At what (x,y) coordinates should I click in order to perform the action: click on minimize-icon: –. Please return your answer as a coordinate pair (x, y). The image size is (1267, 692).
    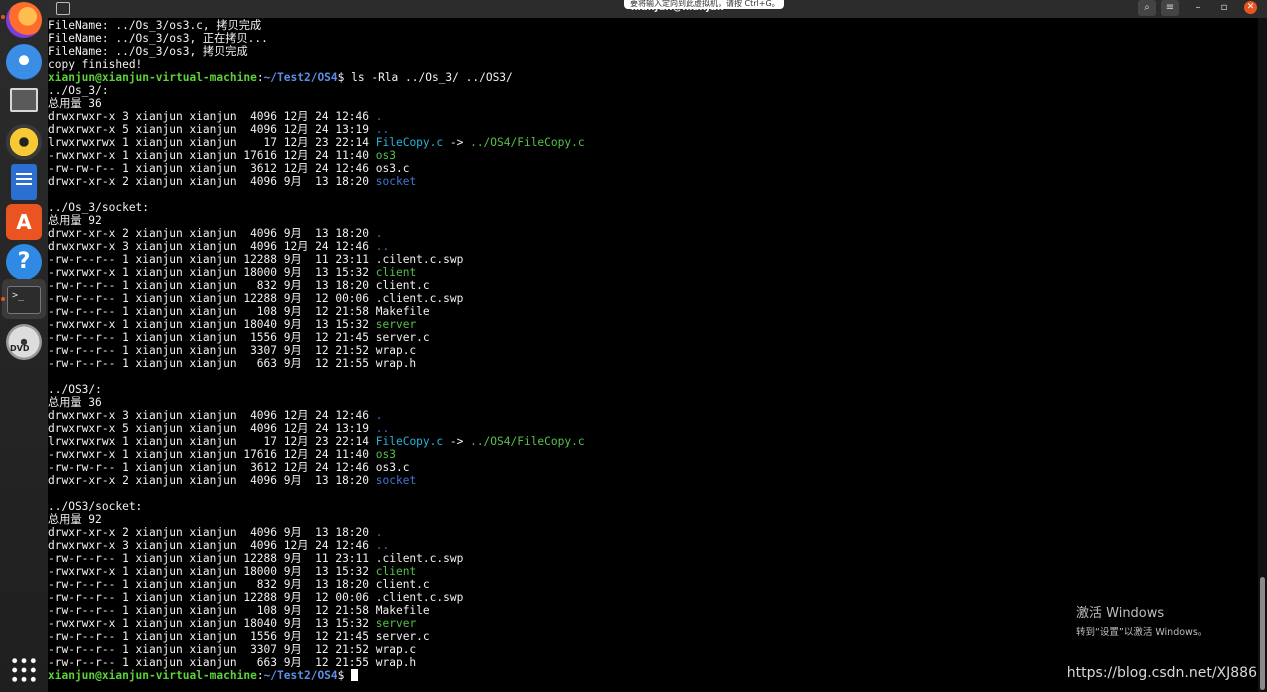
    Looking at the image, I should click on (1198, 8).